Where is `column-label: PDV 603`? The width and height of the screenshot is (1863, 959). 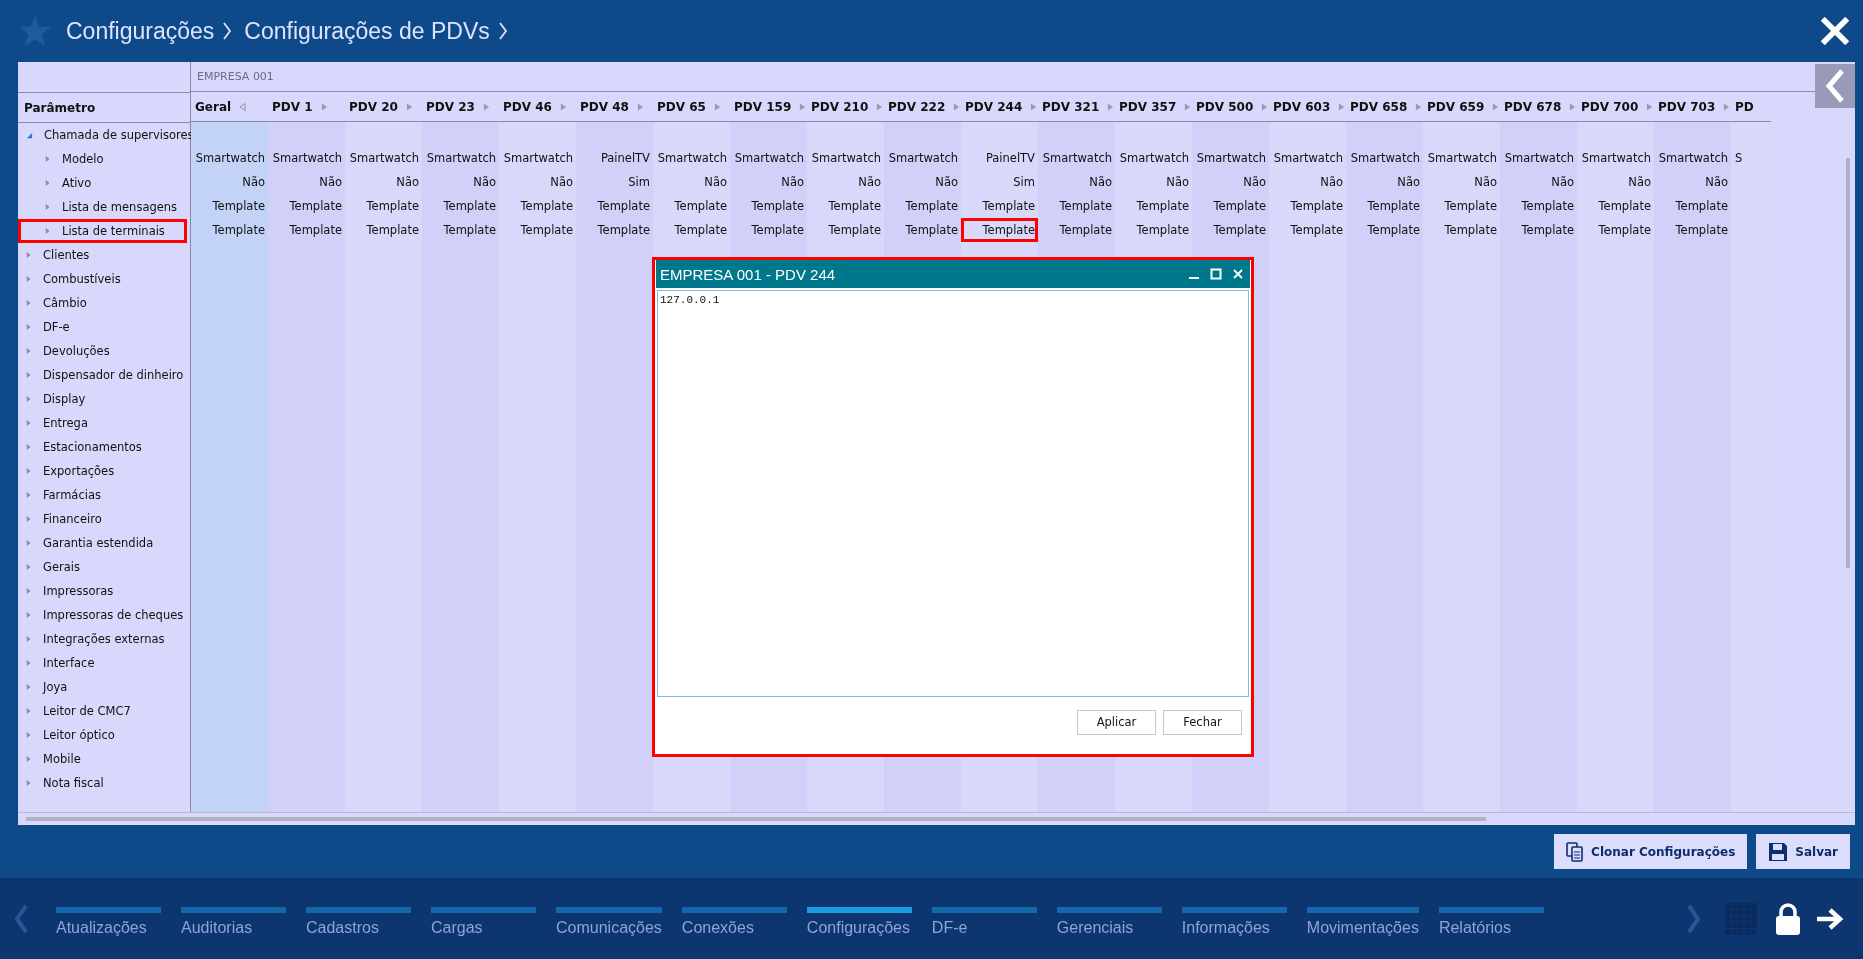 column-label: PDV 603 is located at coordinates (1302, 106).